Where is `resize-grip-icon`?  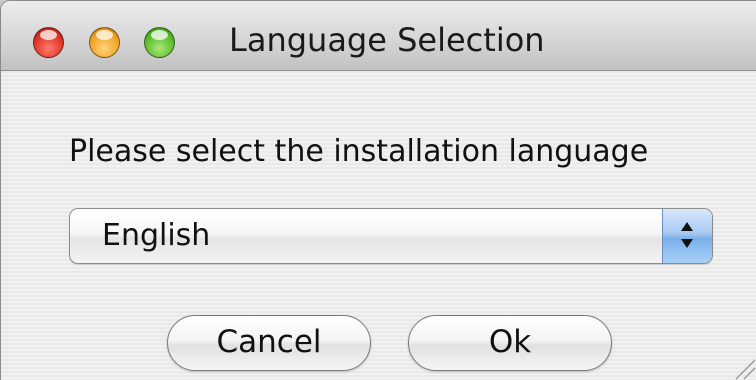
resize-grip-icon is located at coordinates (742, 366).